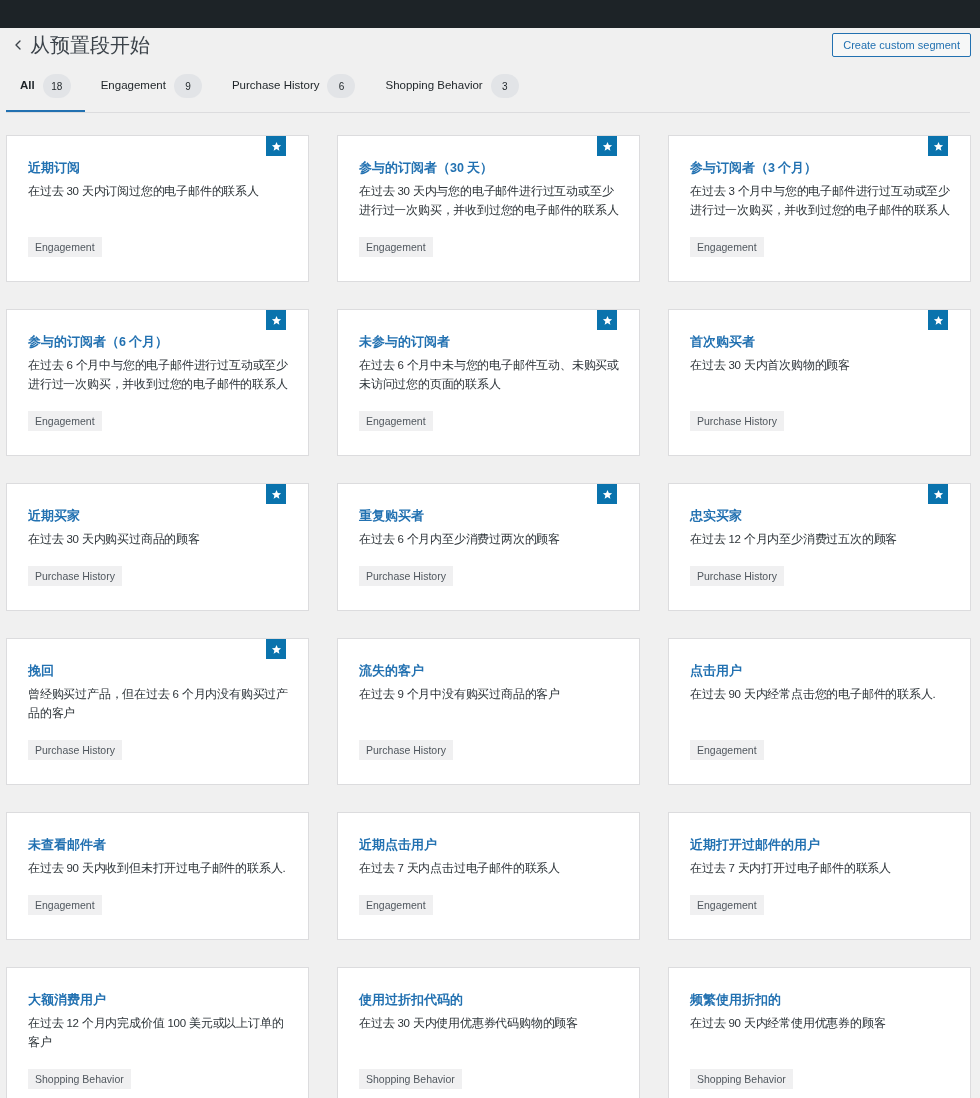 The width and height of the screenshot is (980, 1098). I want to click on segment-description: 在过去 6 个月中未与您的电子邮件互动、未购买或未访问过您的页面的联系人, so click(489, 375).